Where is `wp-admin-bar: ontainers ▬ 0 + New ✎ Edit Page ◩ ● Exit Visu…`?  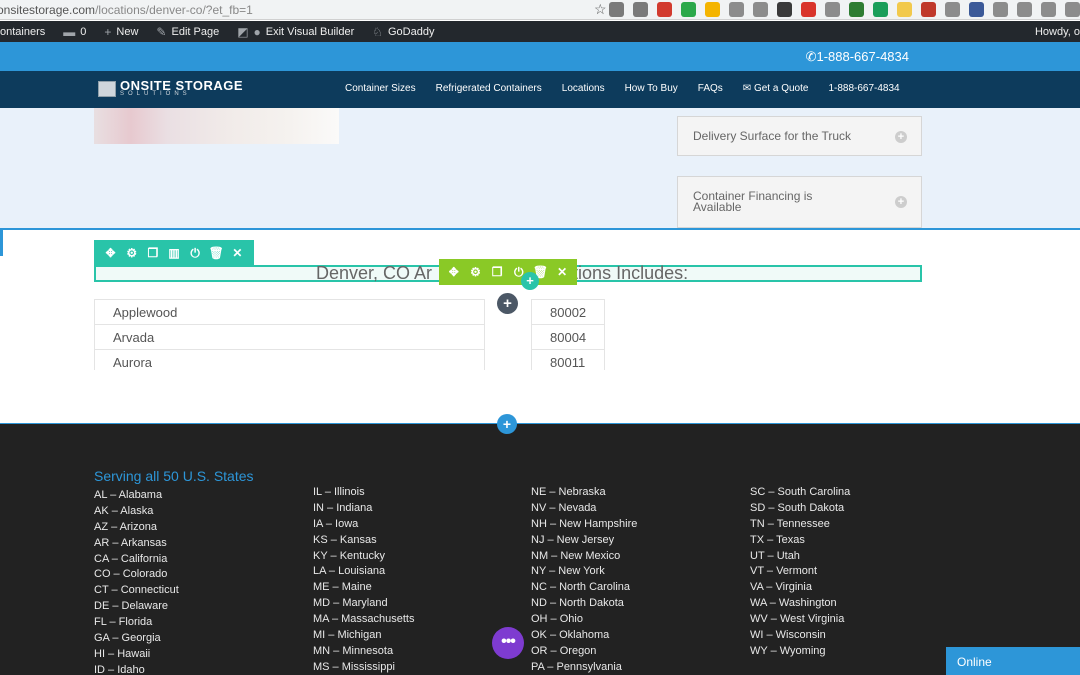
wp-admin-bar: ontainers ▬ 0 + New ✎ Edit Page ◩ ● Exit Visu… is located at coordinates (540, 31).